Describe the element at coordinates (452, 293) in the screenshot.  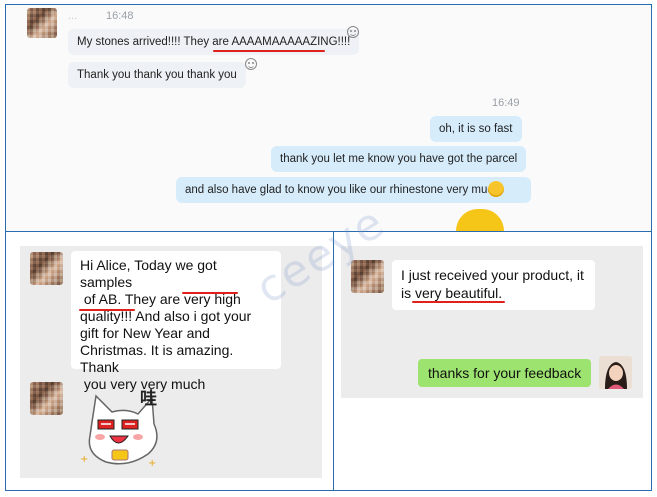
I see `message-line: is very beautiful.` at that location.